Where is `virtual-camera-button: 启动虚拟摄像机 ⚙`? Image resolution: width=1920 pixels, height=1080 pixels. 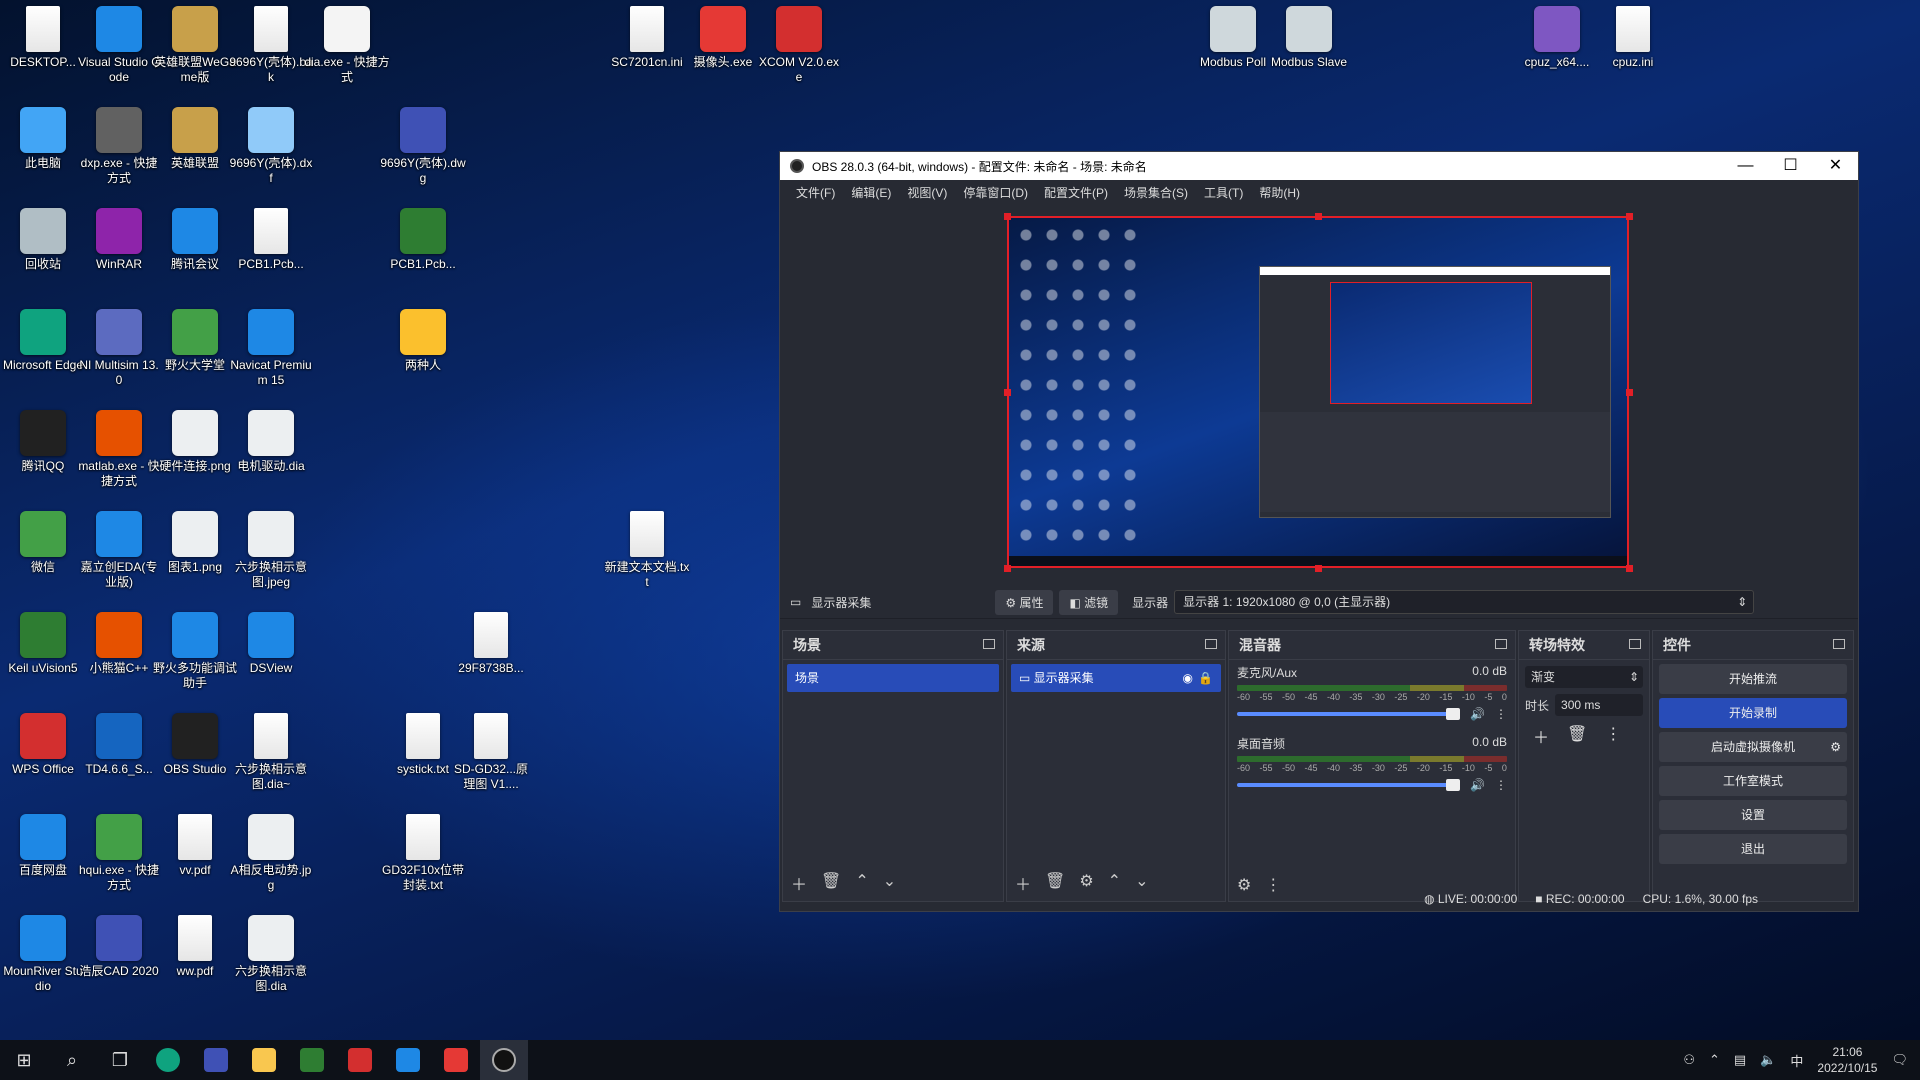 virtual-camera-button: 启动虚拟摄像机 ⚙ is located at coordinates (1753, 747).